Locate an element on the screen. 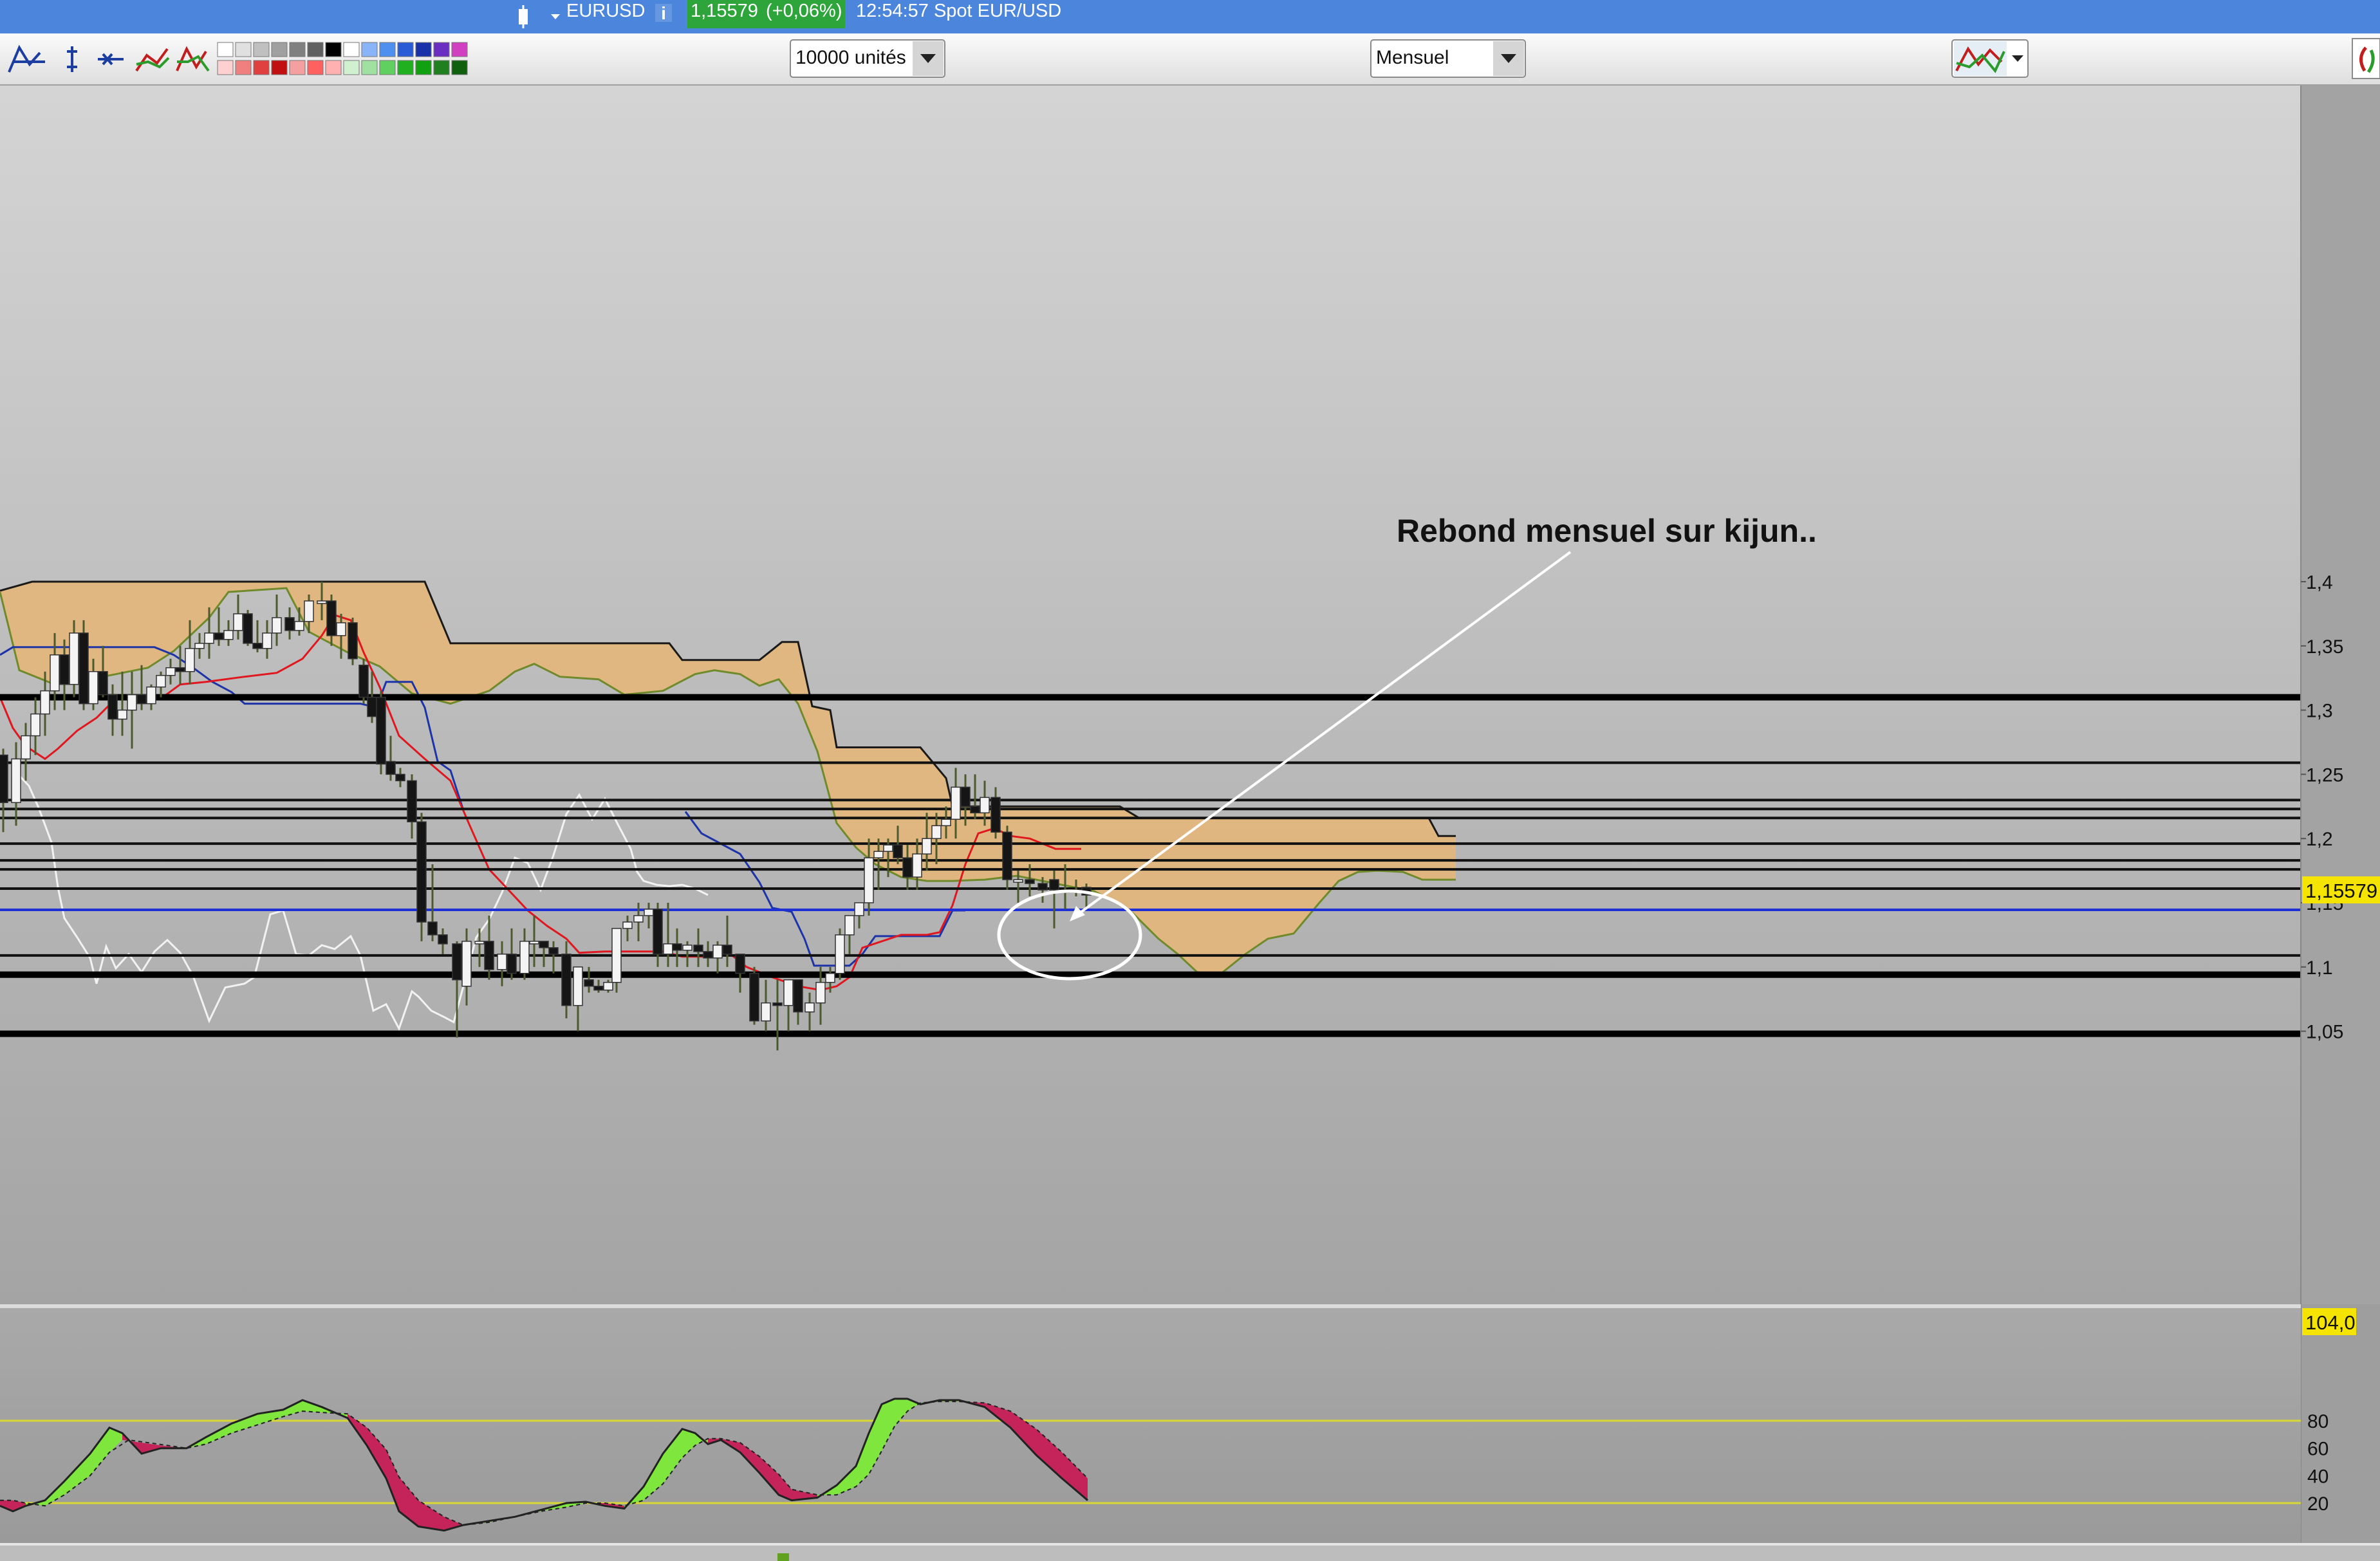 This screenshot has height=1561, width=2380. quantity-select-value: 10000 unités is located at coordinates (850, 57).